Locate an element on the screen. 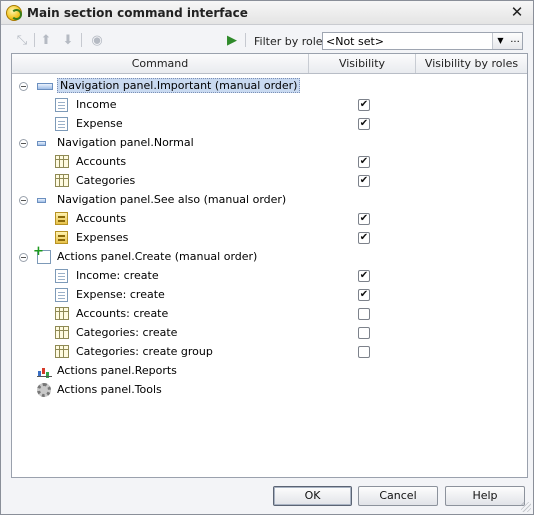  title-bar: Main section command interface ✕ is located at coordinates (267, 13).